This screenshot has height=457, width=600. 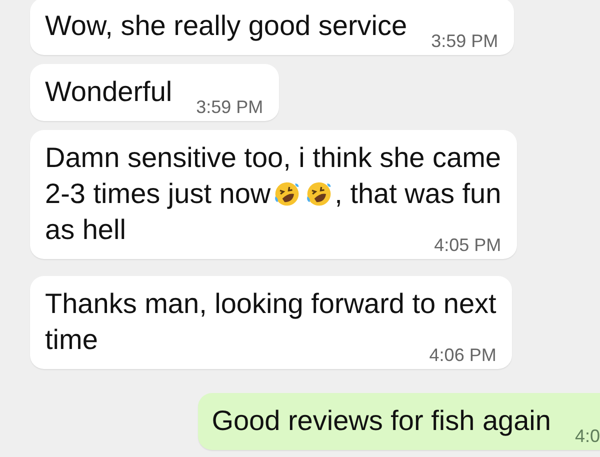 What do you see at coordinates (85, 230) in the screenshot?
I see `message-text: as hell` at bounding box center [85, 230].